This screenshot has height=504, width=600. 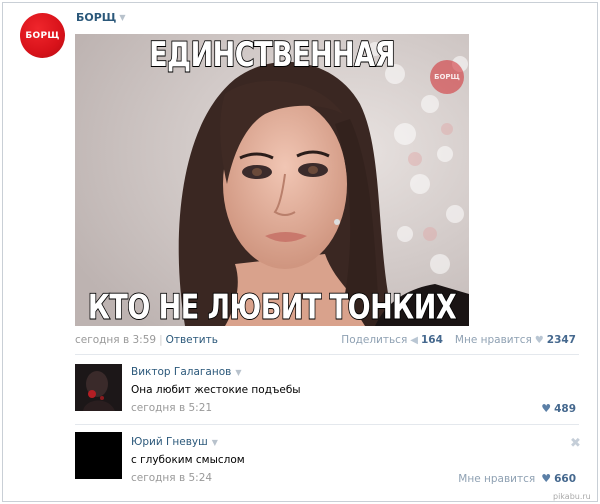 I want to click on comment-like-label: Мне нравится, so click(x=497, y=478).